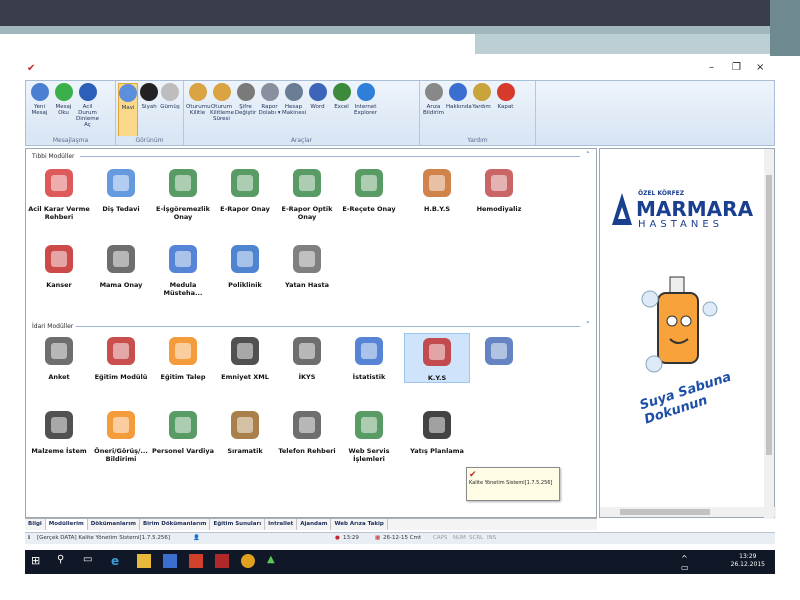  Describe the element at coordinates (378, 538) in the screenshot. I see `status-calendar-icon: ▦` at that location.